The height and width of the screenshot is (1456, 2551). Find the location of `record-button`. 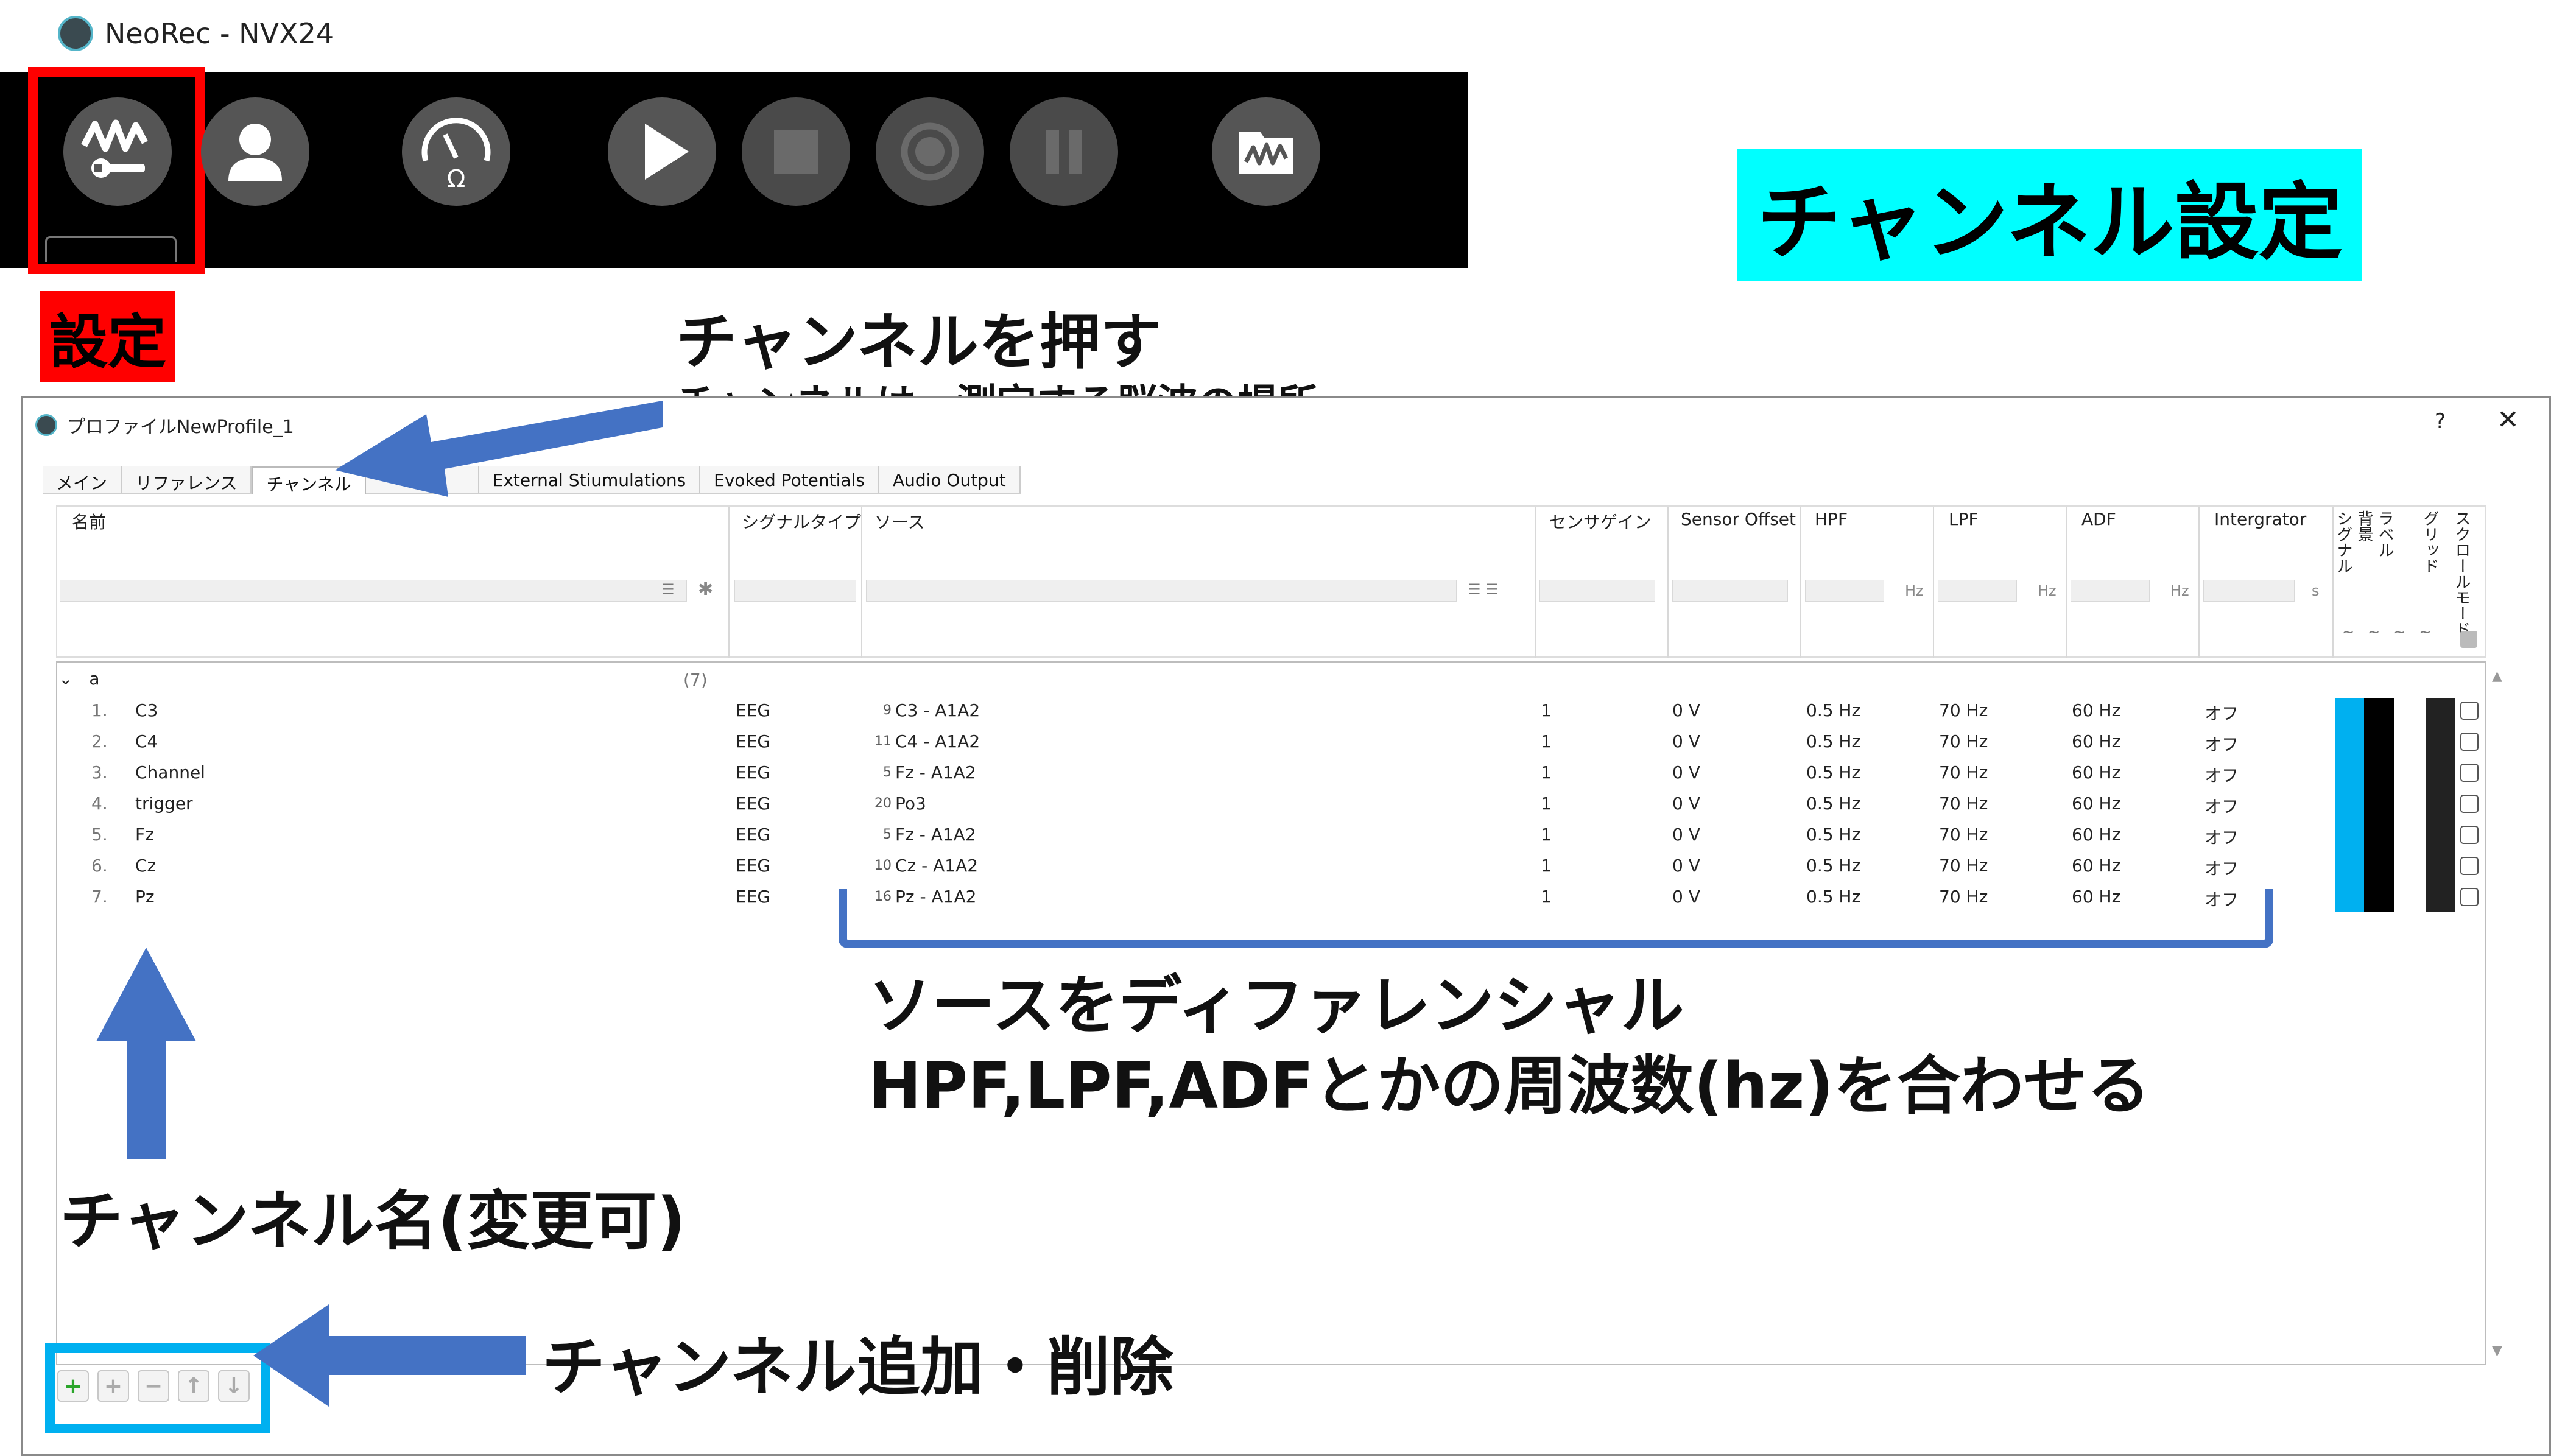

record-button is located at coordinates (930, 152).